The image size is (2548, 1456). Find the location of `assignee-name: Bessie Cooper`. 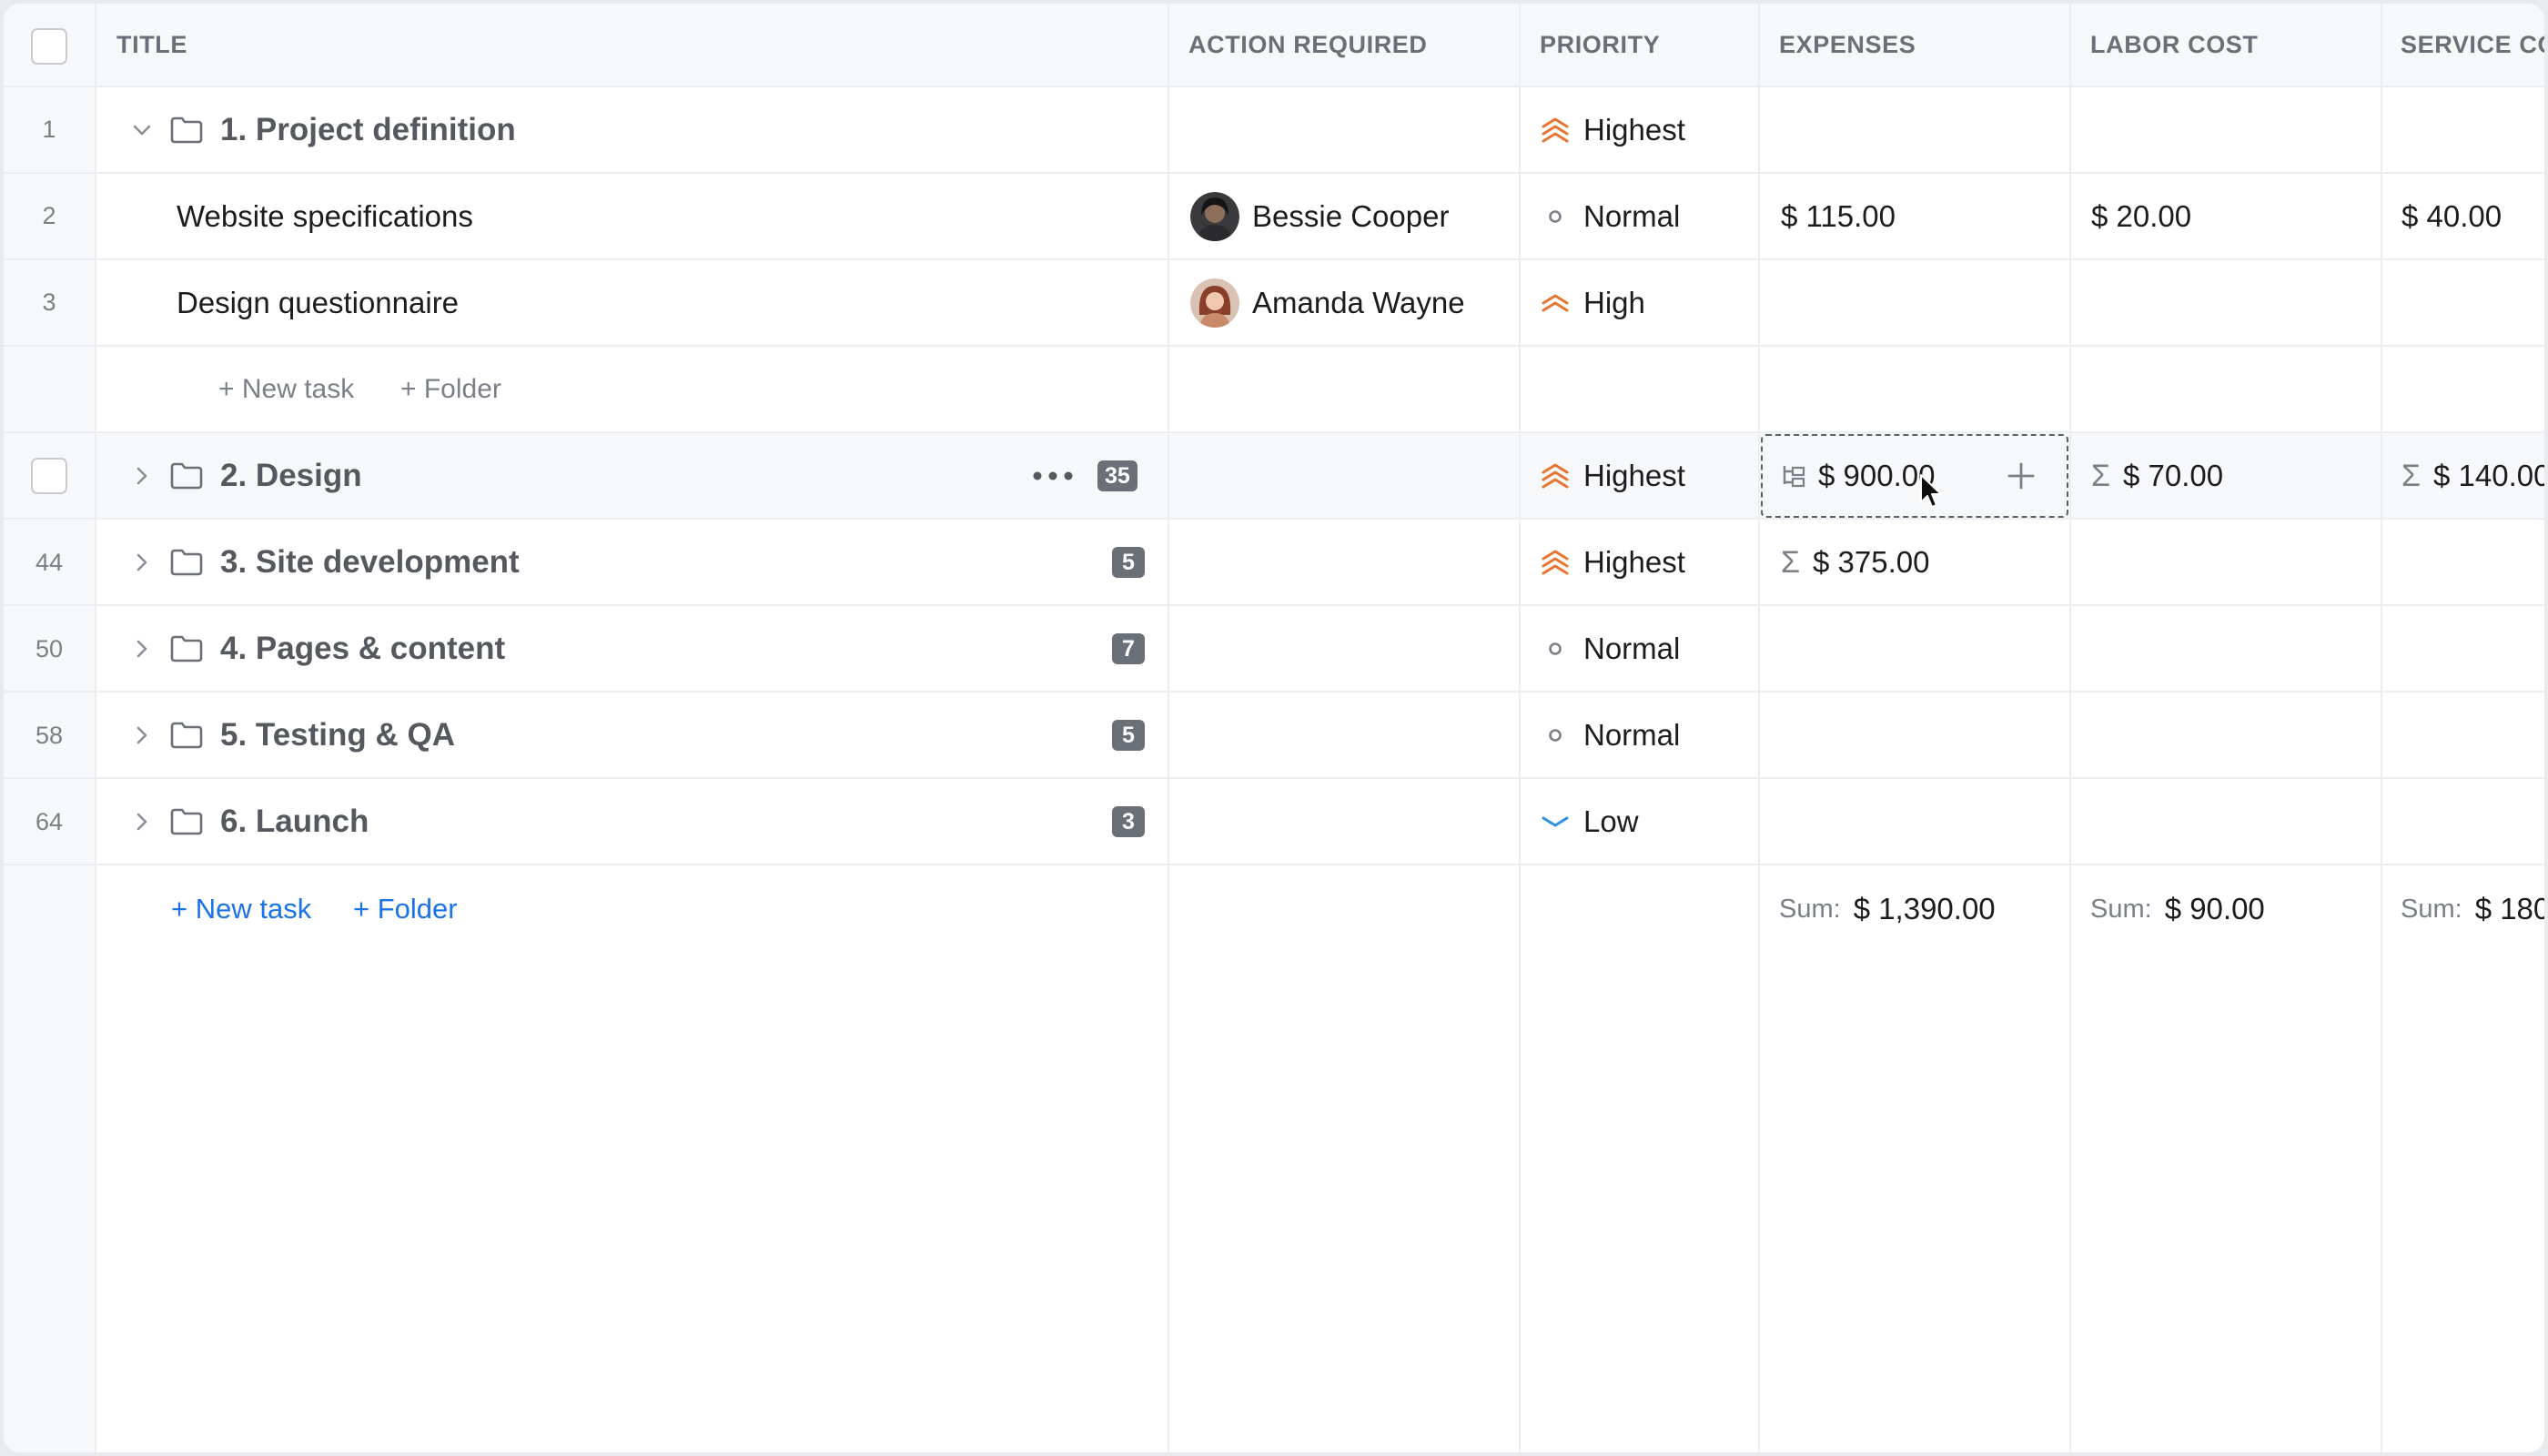

assignee-name: Bessie Cooper is located at coordinates (1351, 216).